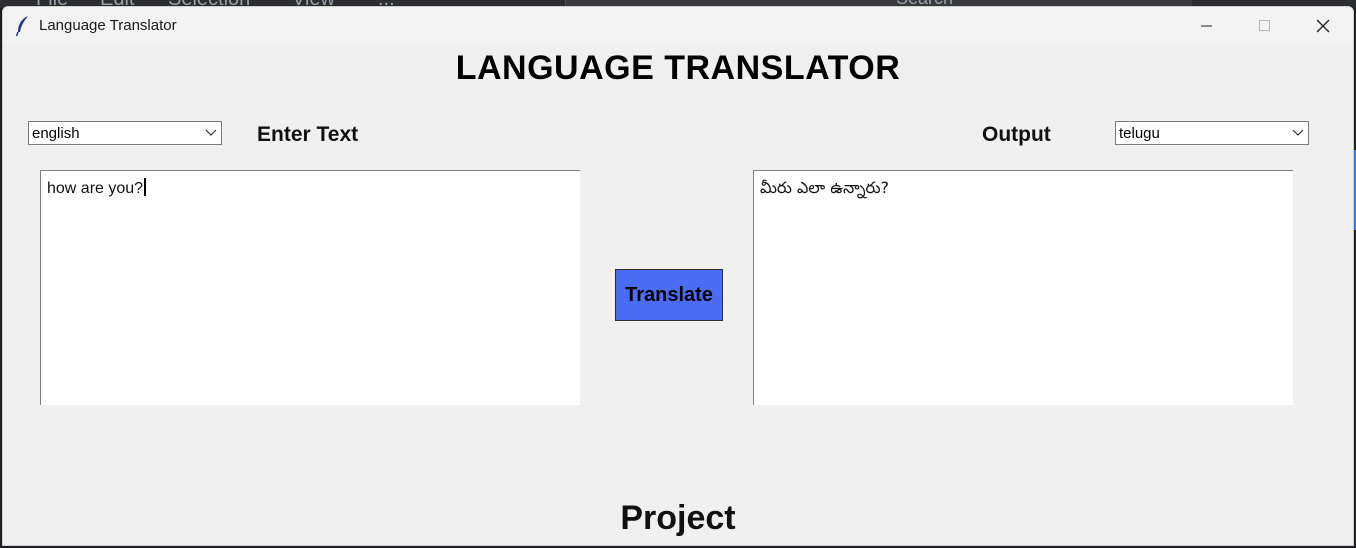 This screenshot has height=548, width=1356. I want to click on app-heading: LANGUAGE TRANSLATOR, so click(678, 68).